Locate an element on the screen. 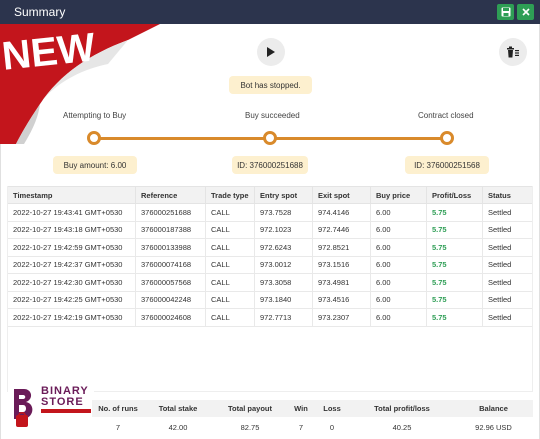 The height and width of the screenshot is (439, 540). cell-reference: 376000057568 is located at coordinates (170, 282).